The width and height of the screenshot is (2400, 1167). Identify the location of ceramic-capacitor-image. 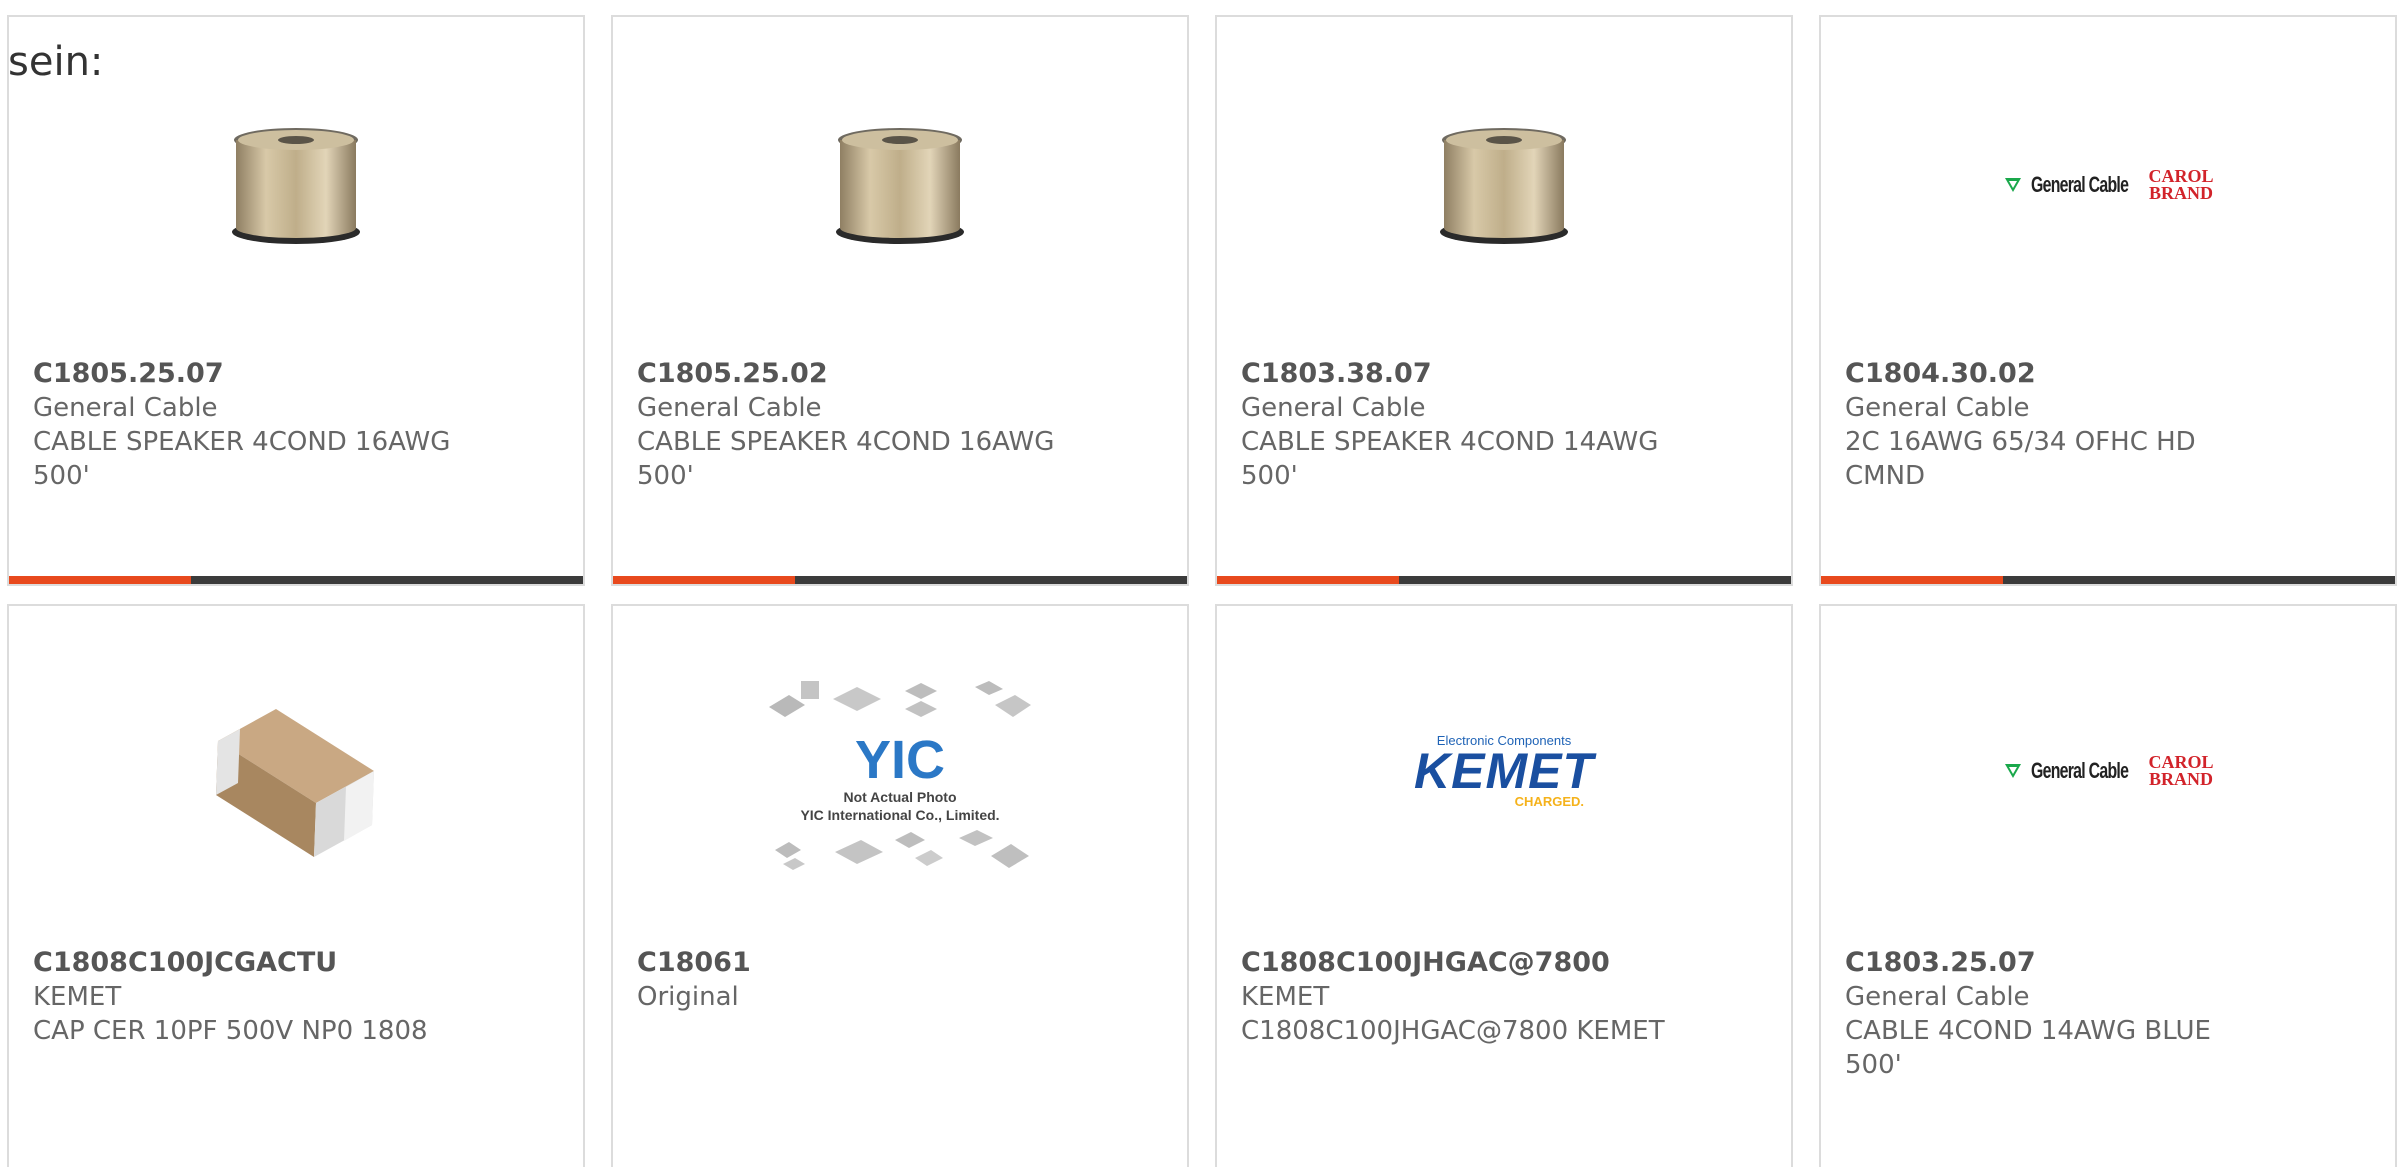
(296, 771).